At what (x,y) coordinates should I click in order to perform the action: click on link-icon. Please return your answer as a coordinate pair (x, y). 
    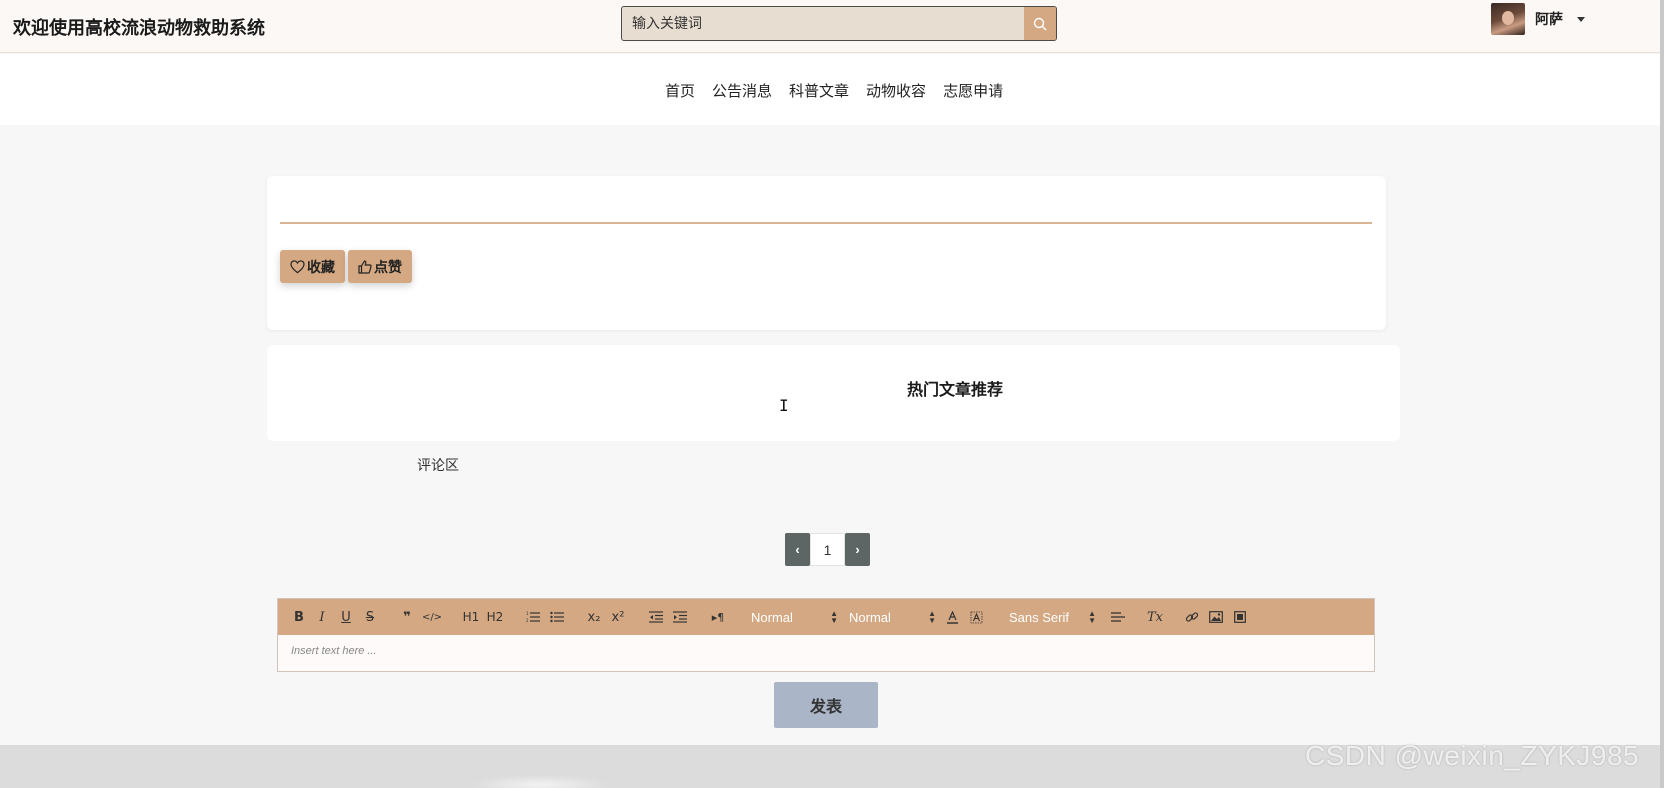
    Looking at the image, I should click on (1192, 617).